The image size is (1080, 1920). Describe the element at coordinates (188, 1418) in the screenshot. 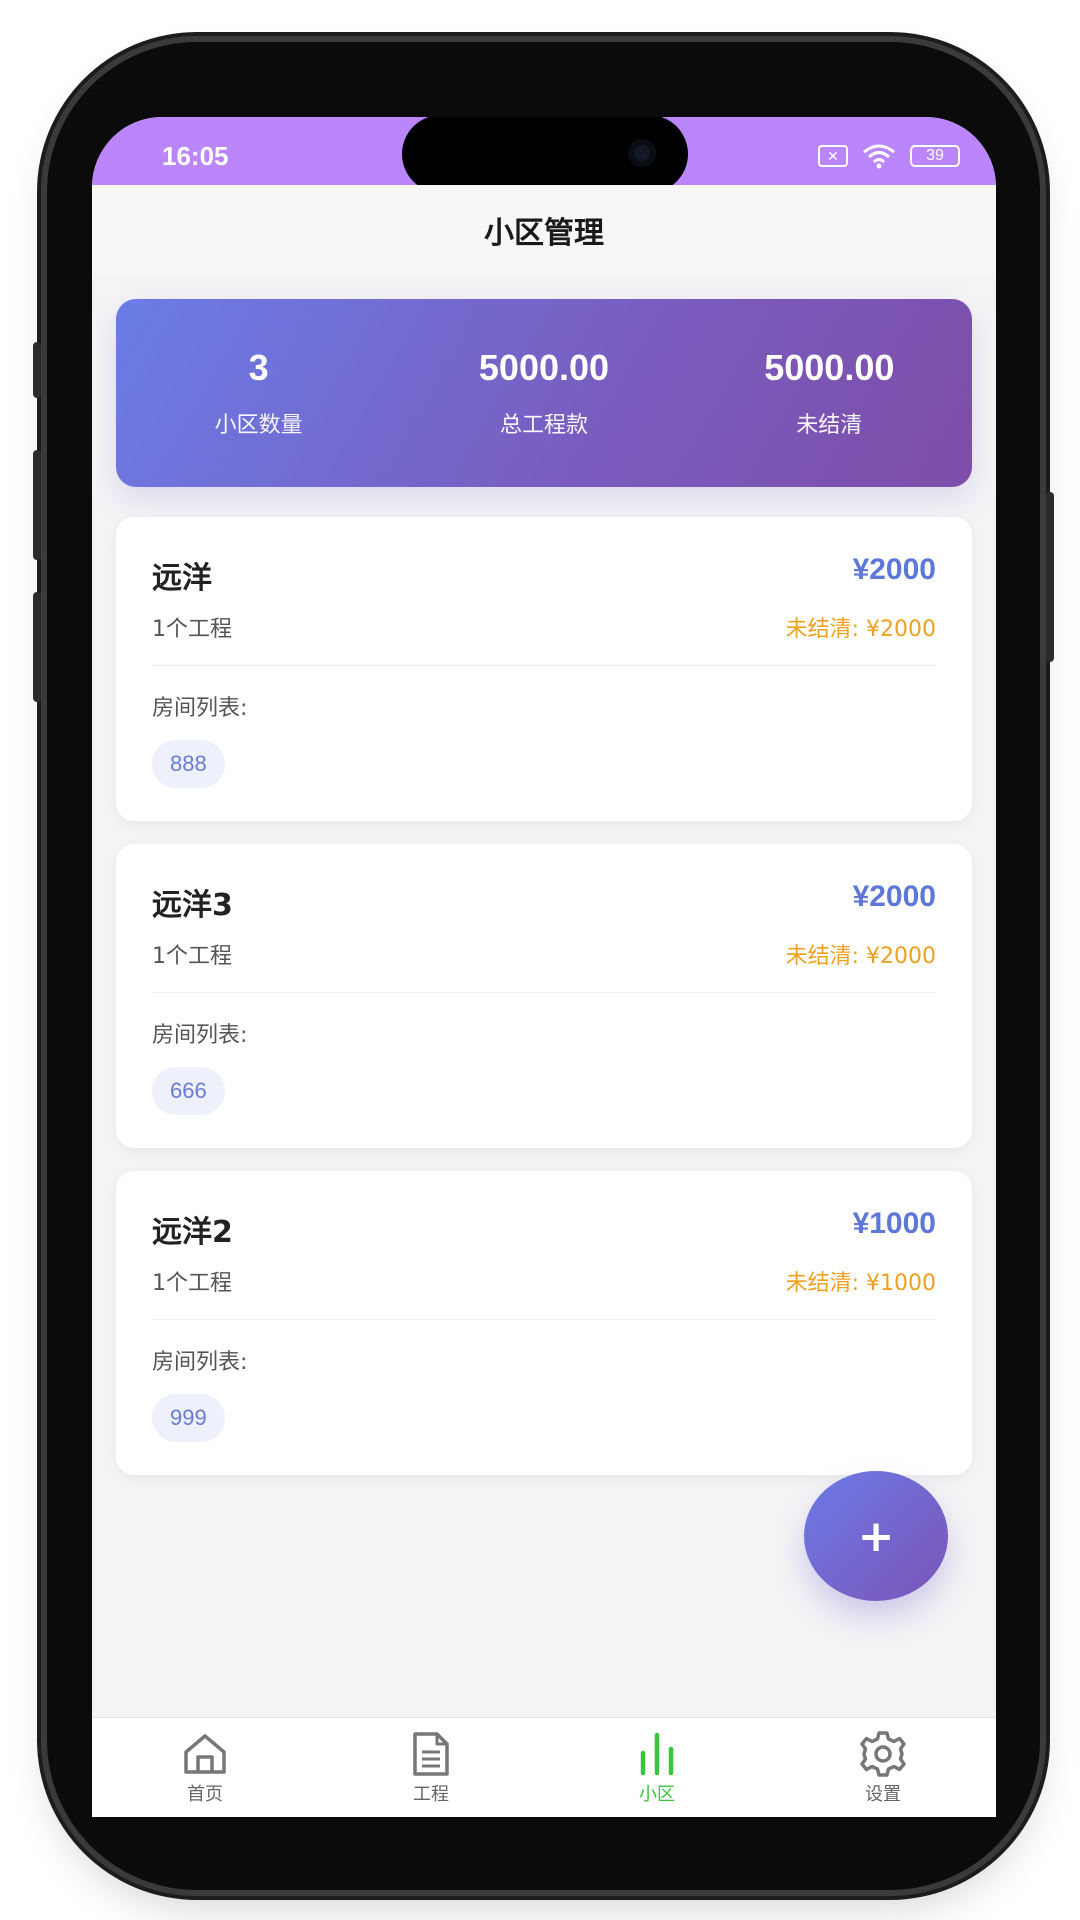

I see `room-tag: 999` at that location.